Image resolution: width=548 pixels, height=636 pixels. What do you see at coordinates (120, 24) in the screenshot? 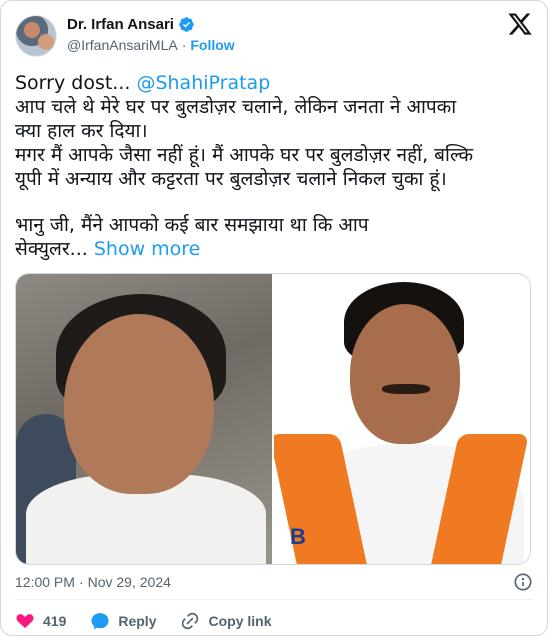
I see `author-display-name: Dr. Irfan Ansari` at bounding box center [120, 24].